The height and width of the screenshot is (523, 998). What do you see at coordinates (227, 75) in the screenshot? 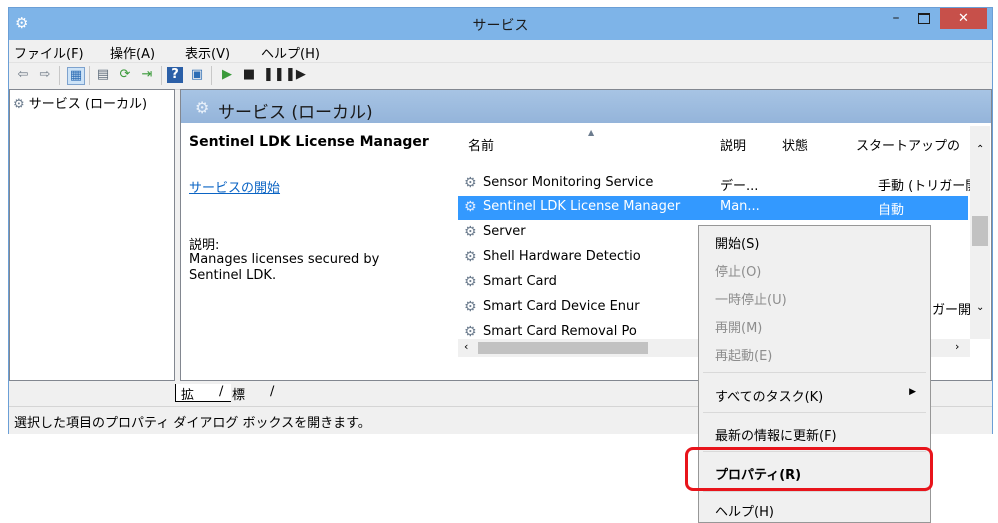
I see `start-service-icon: ▶` at bounding box center [227, 75].